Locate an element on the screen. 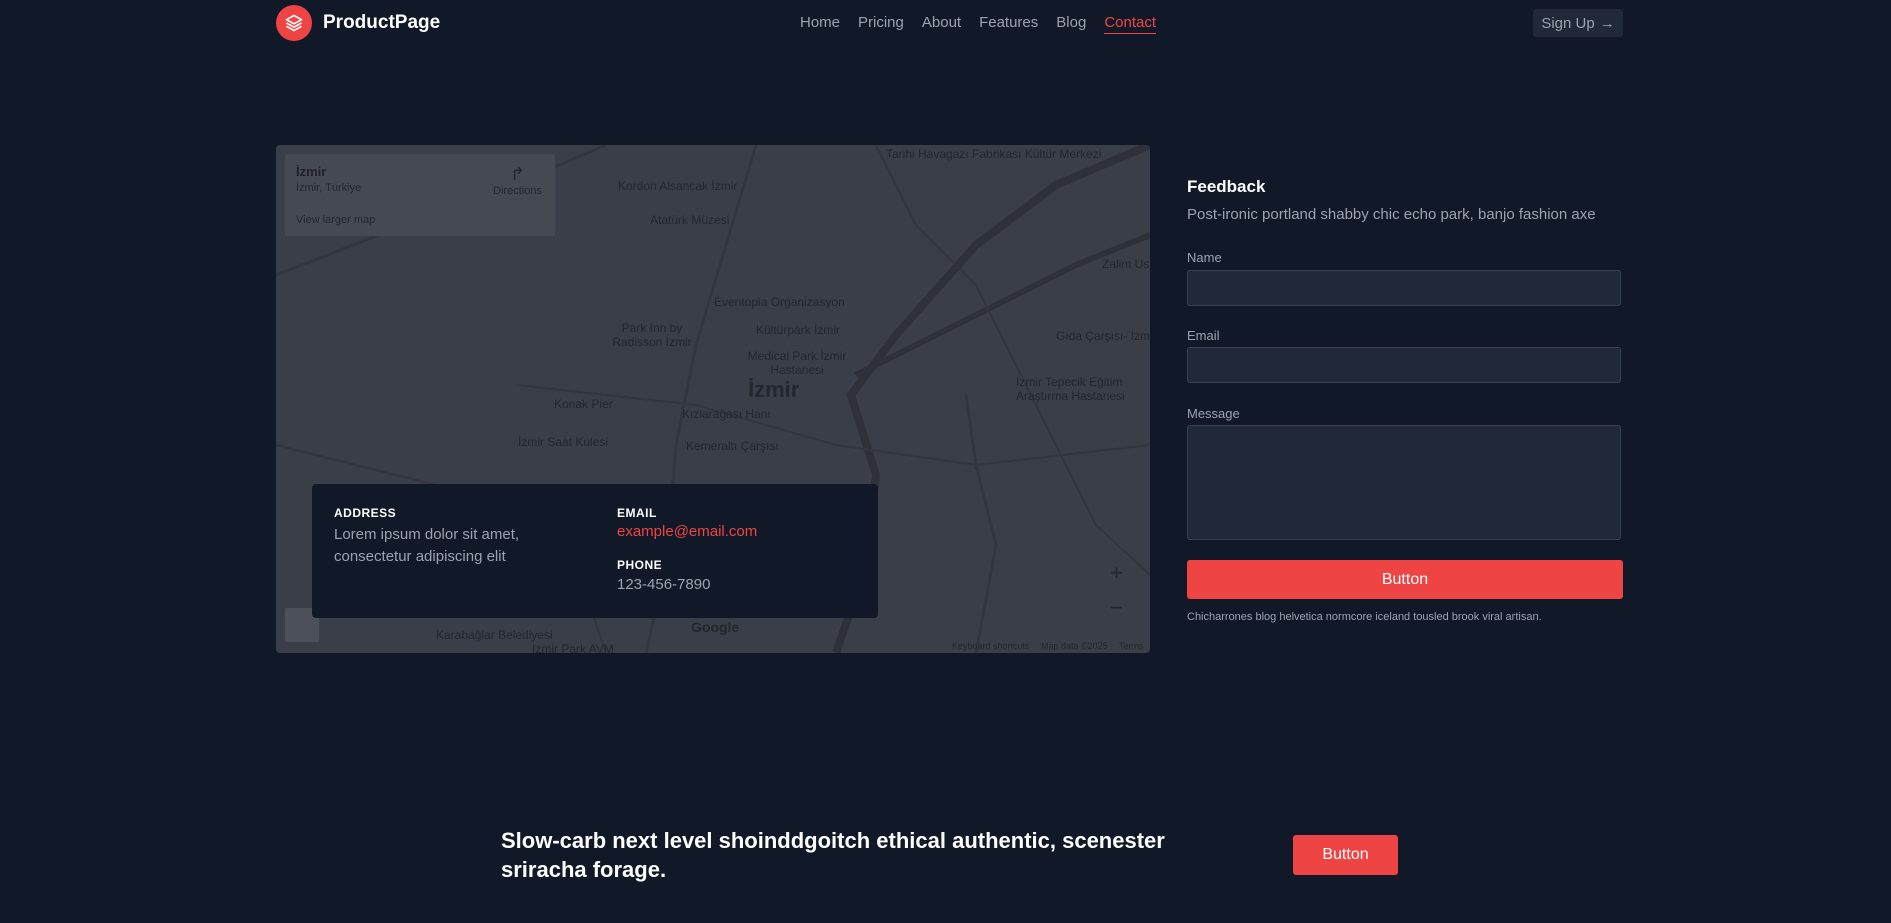 This screenshot has height=923, width=1891. nav-blog: Blog is located at coordinates (1071, 23).